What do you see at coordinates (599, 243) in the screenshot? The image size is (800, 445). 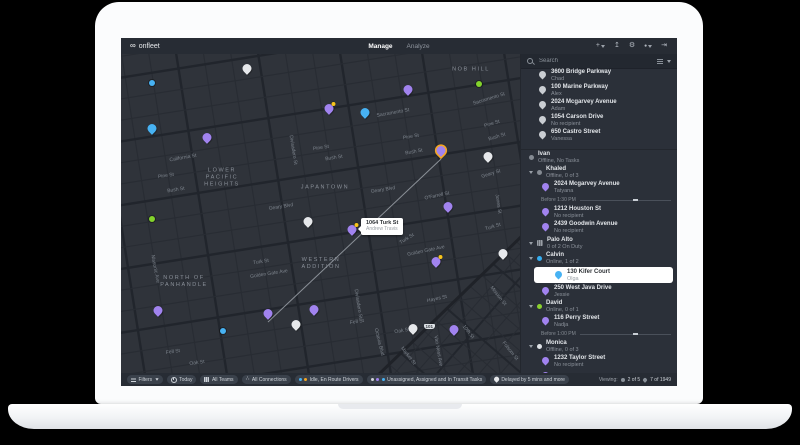 I see `team-row: Palo Alto 0 of 2 On Duty` at bounding box center [599, 243].